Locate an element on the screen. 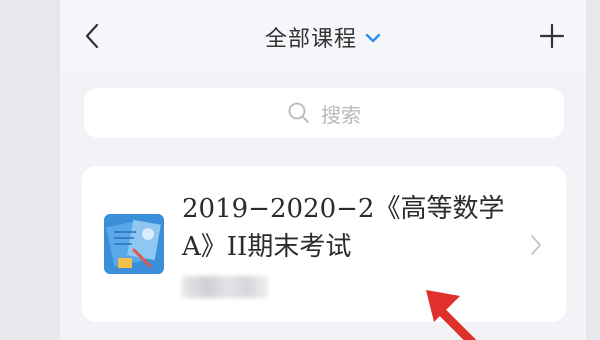 The image size is (600, 340). page-title: 全部课程 is located at coordinates (310, 39).